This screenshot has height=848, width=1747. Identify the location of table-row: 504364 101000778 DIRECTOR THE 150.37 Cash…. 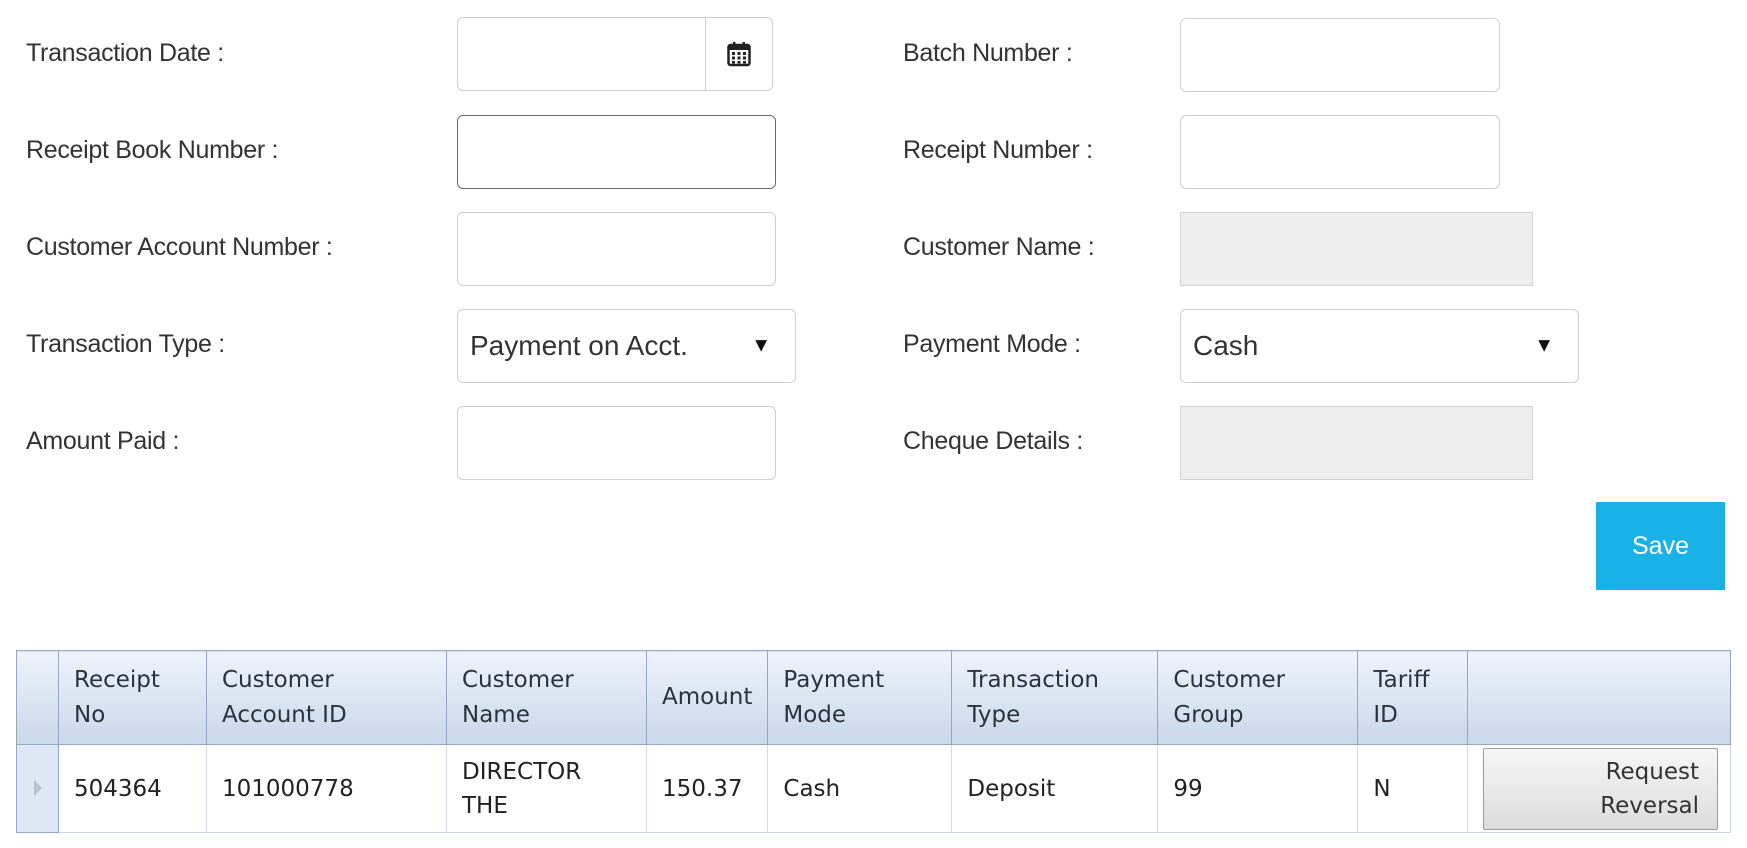
(873, 788).